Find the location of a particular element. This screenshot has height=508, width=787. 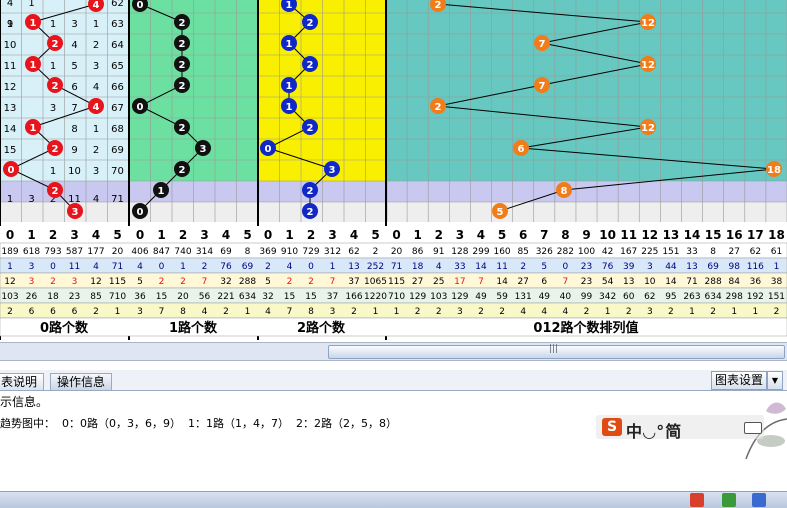

orange-ball-label: 18 is located at coordinates (774, 170).